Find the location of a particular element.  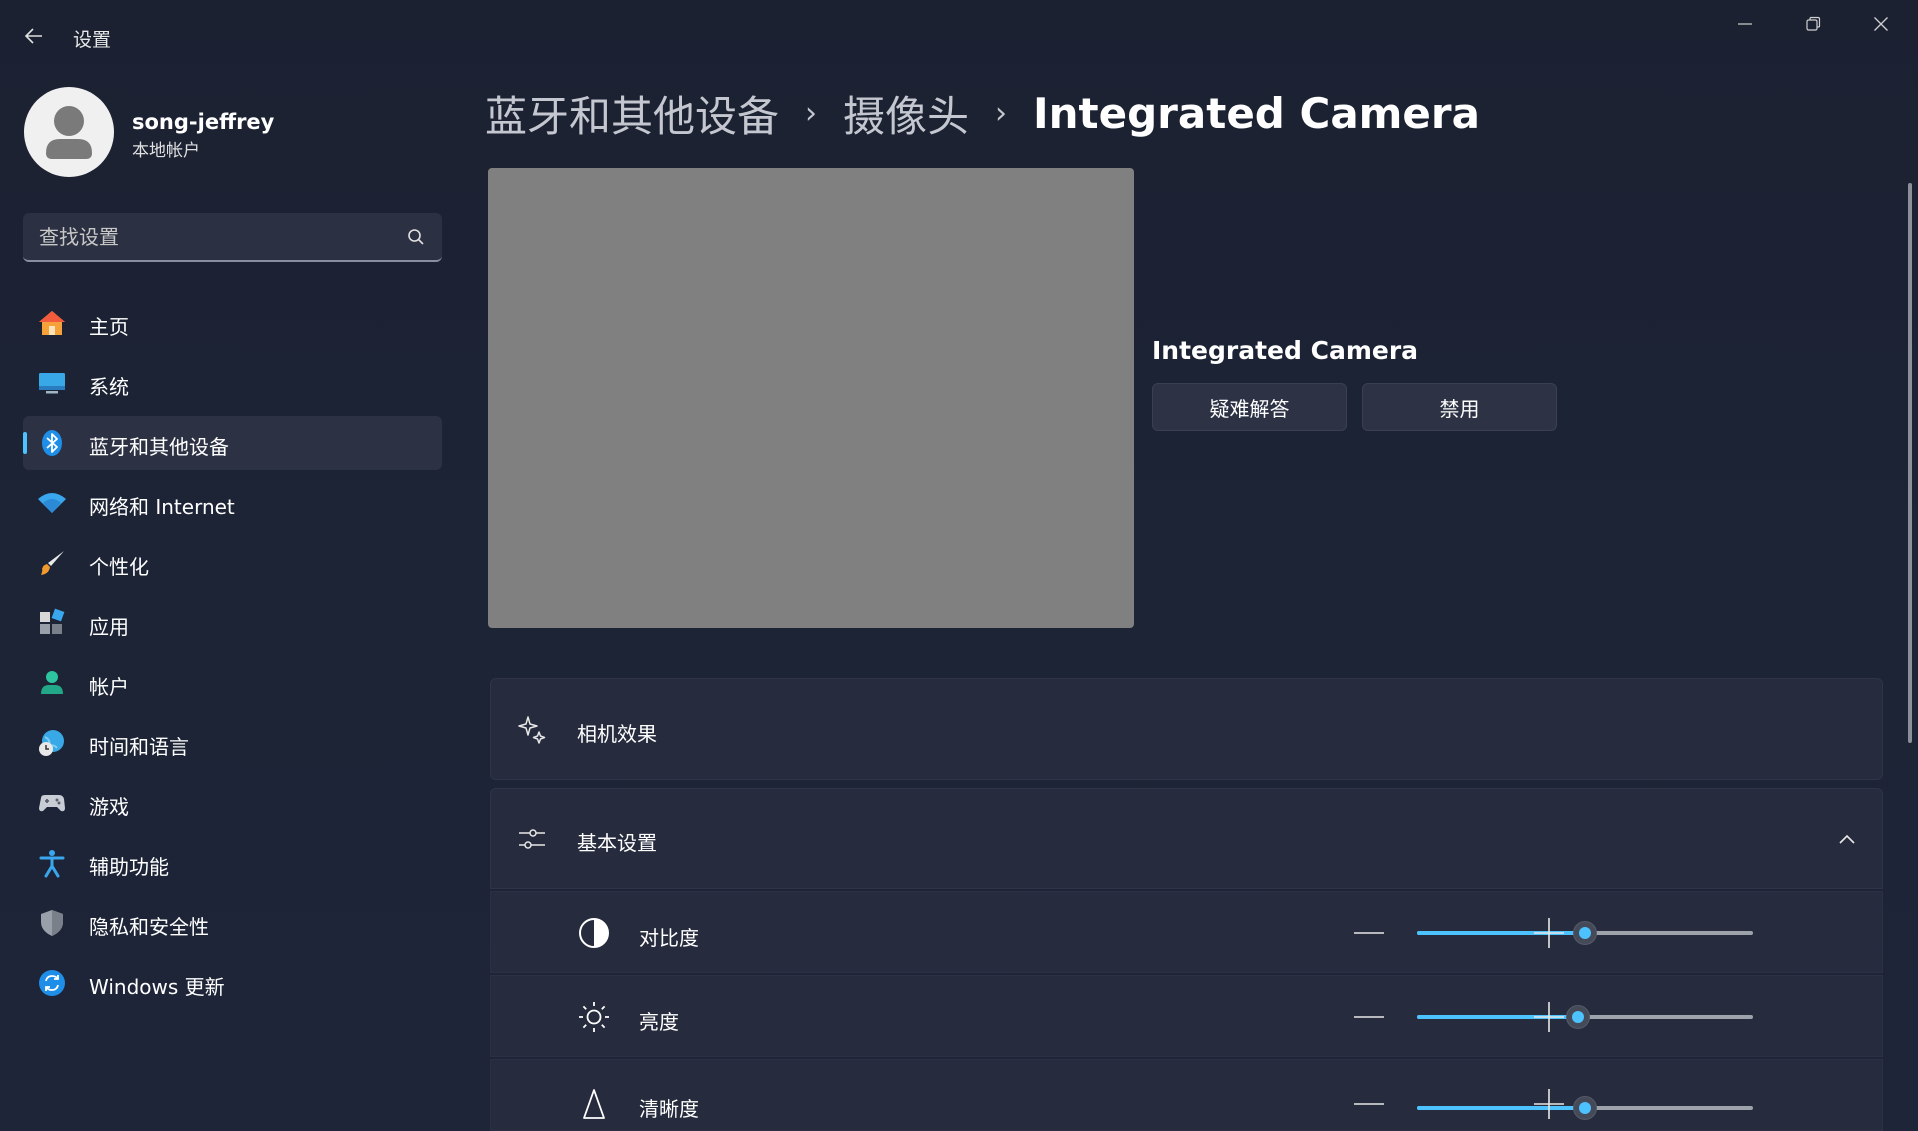

sharpness-slider is located at coordinates (1585, 1108).